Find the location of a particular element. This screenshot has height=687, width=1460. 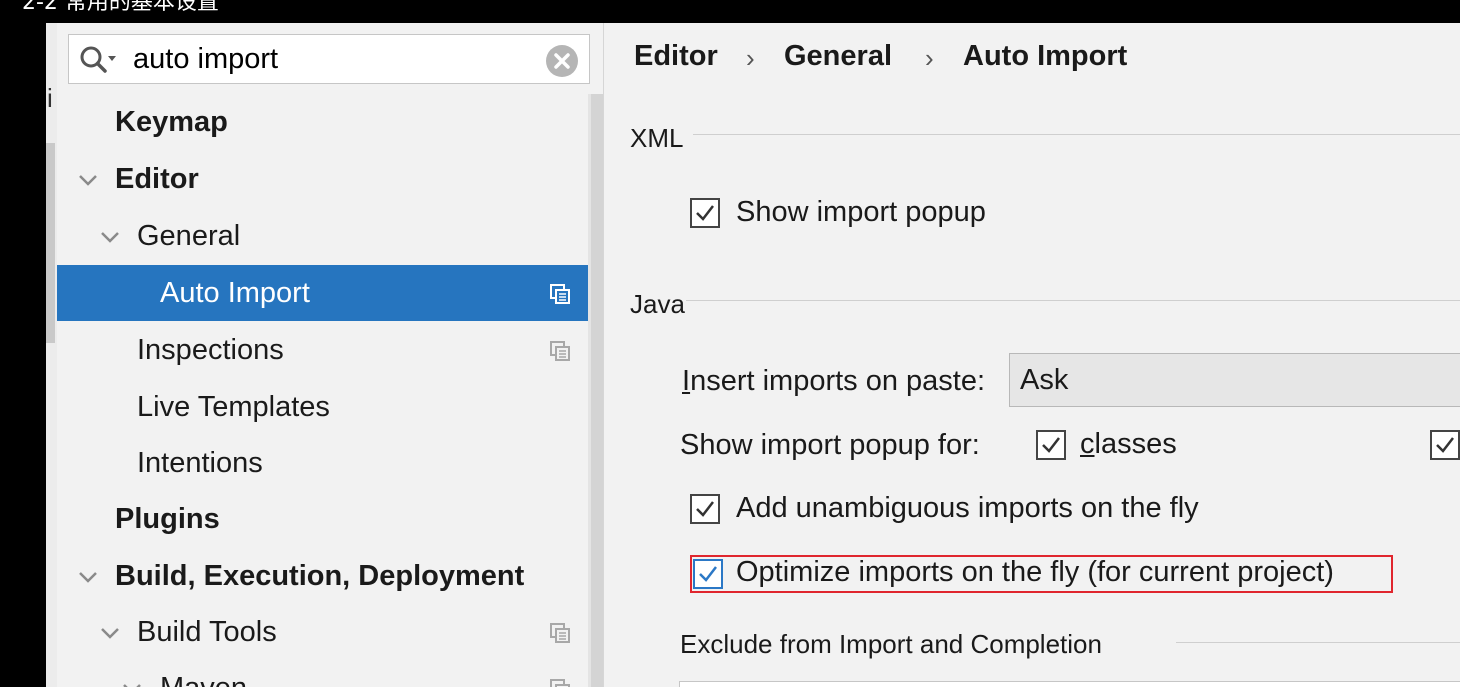

show-import-popup-label: Show import popup is located at coordinates (861, 212).